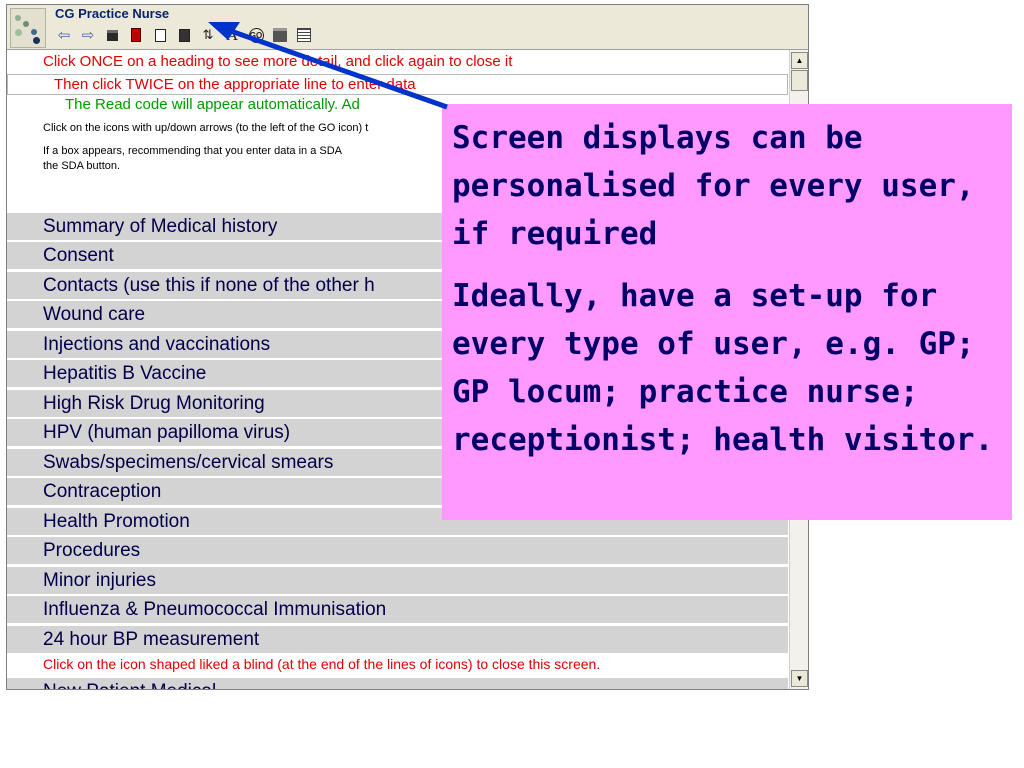 The image size is (1024, 768). Describe the element at coordinates (280, 35) in the screenshot. I see `printer-icon` at that location.